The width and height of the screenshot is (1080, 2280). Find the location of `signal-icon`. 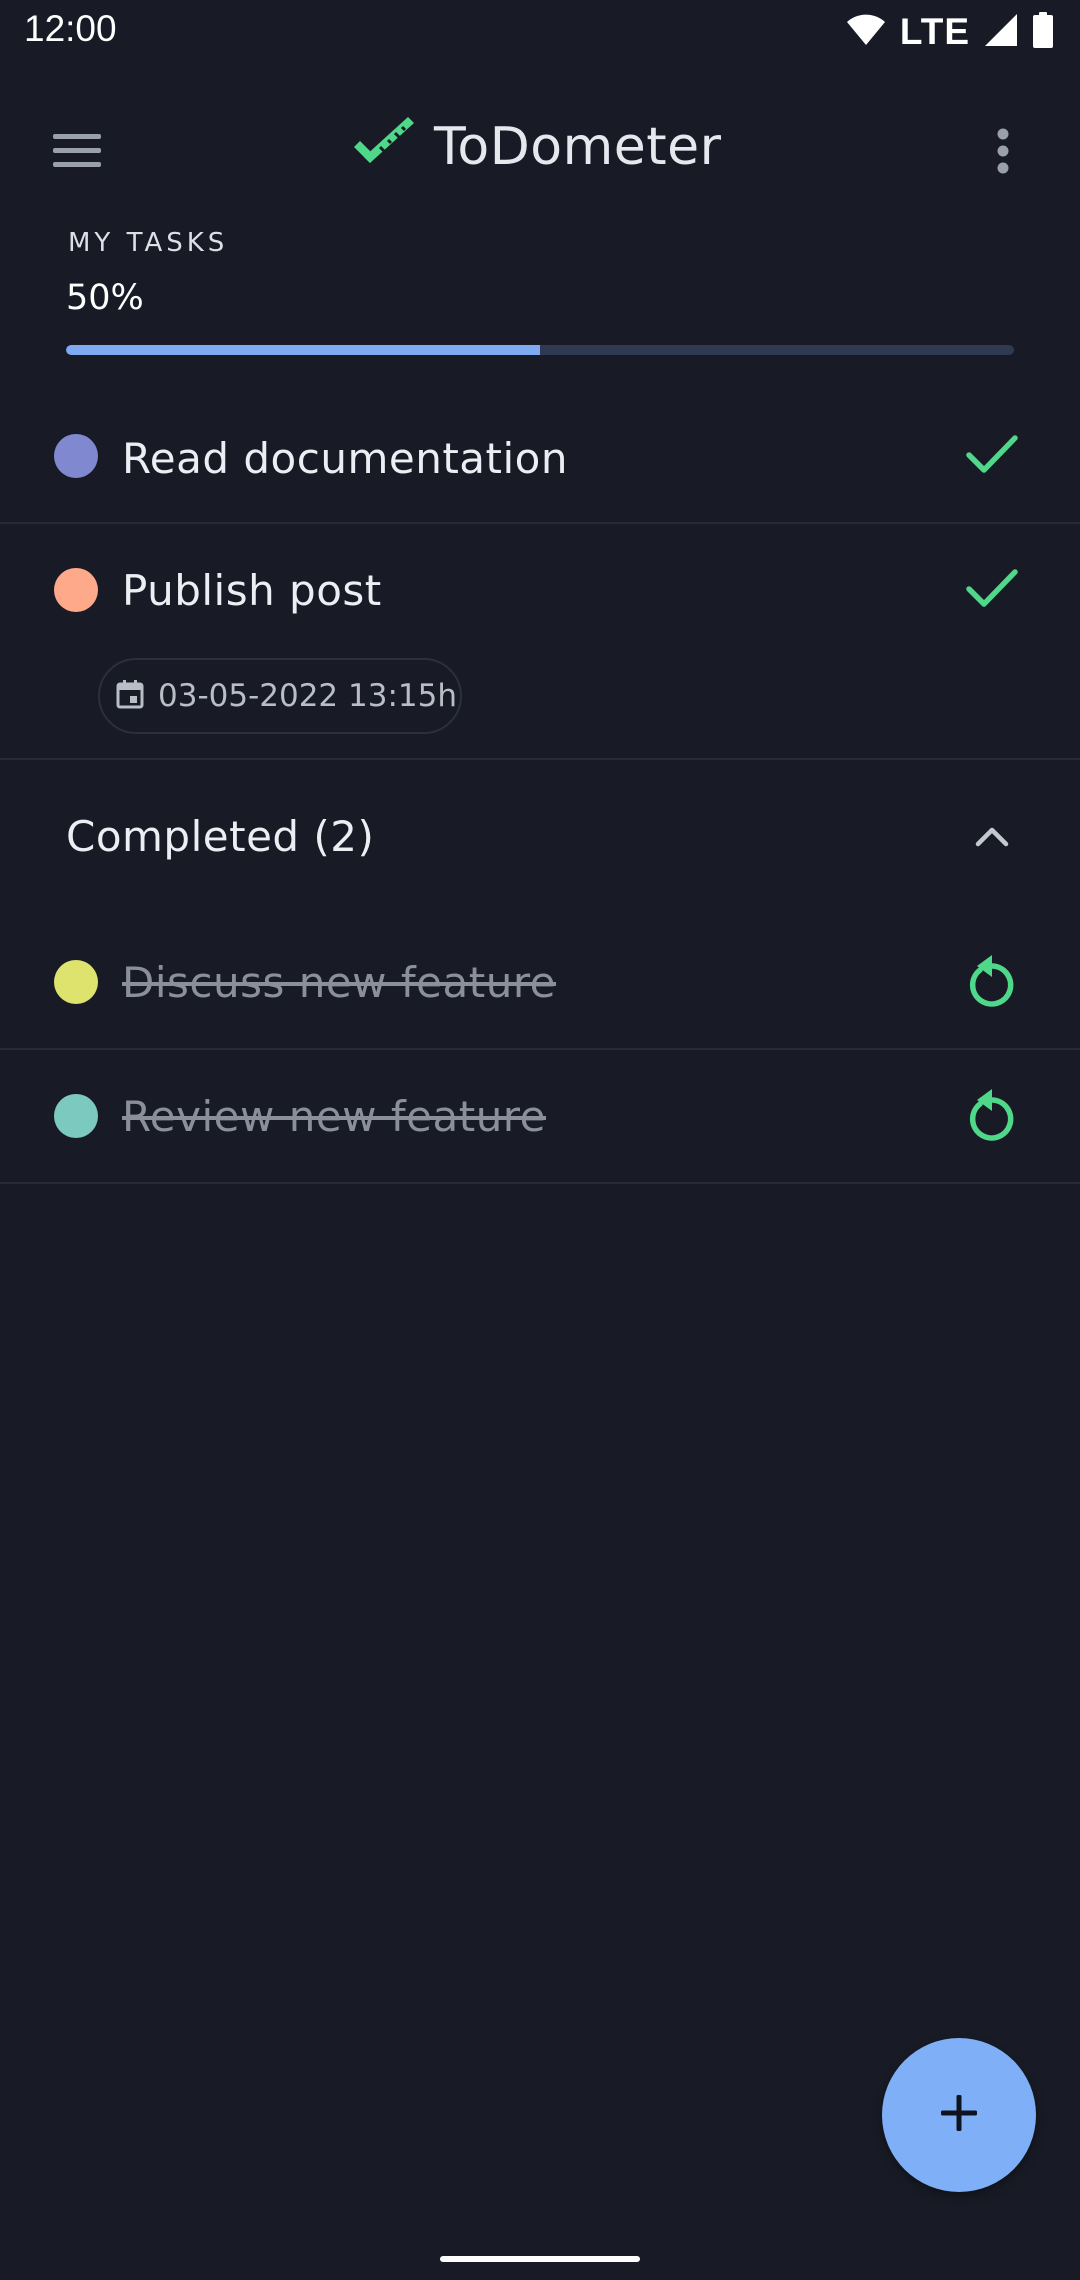

signal-icon is located at coordinates (1001, 32).